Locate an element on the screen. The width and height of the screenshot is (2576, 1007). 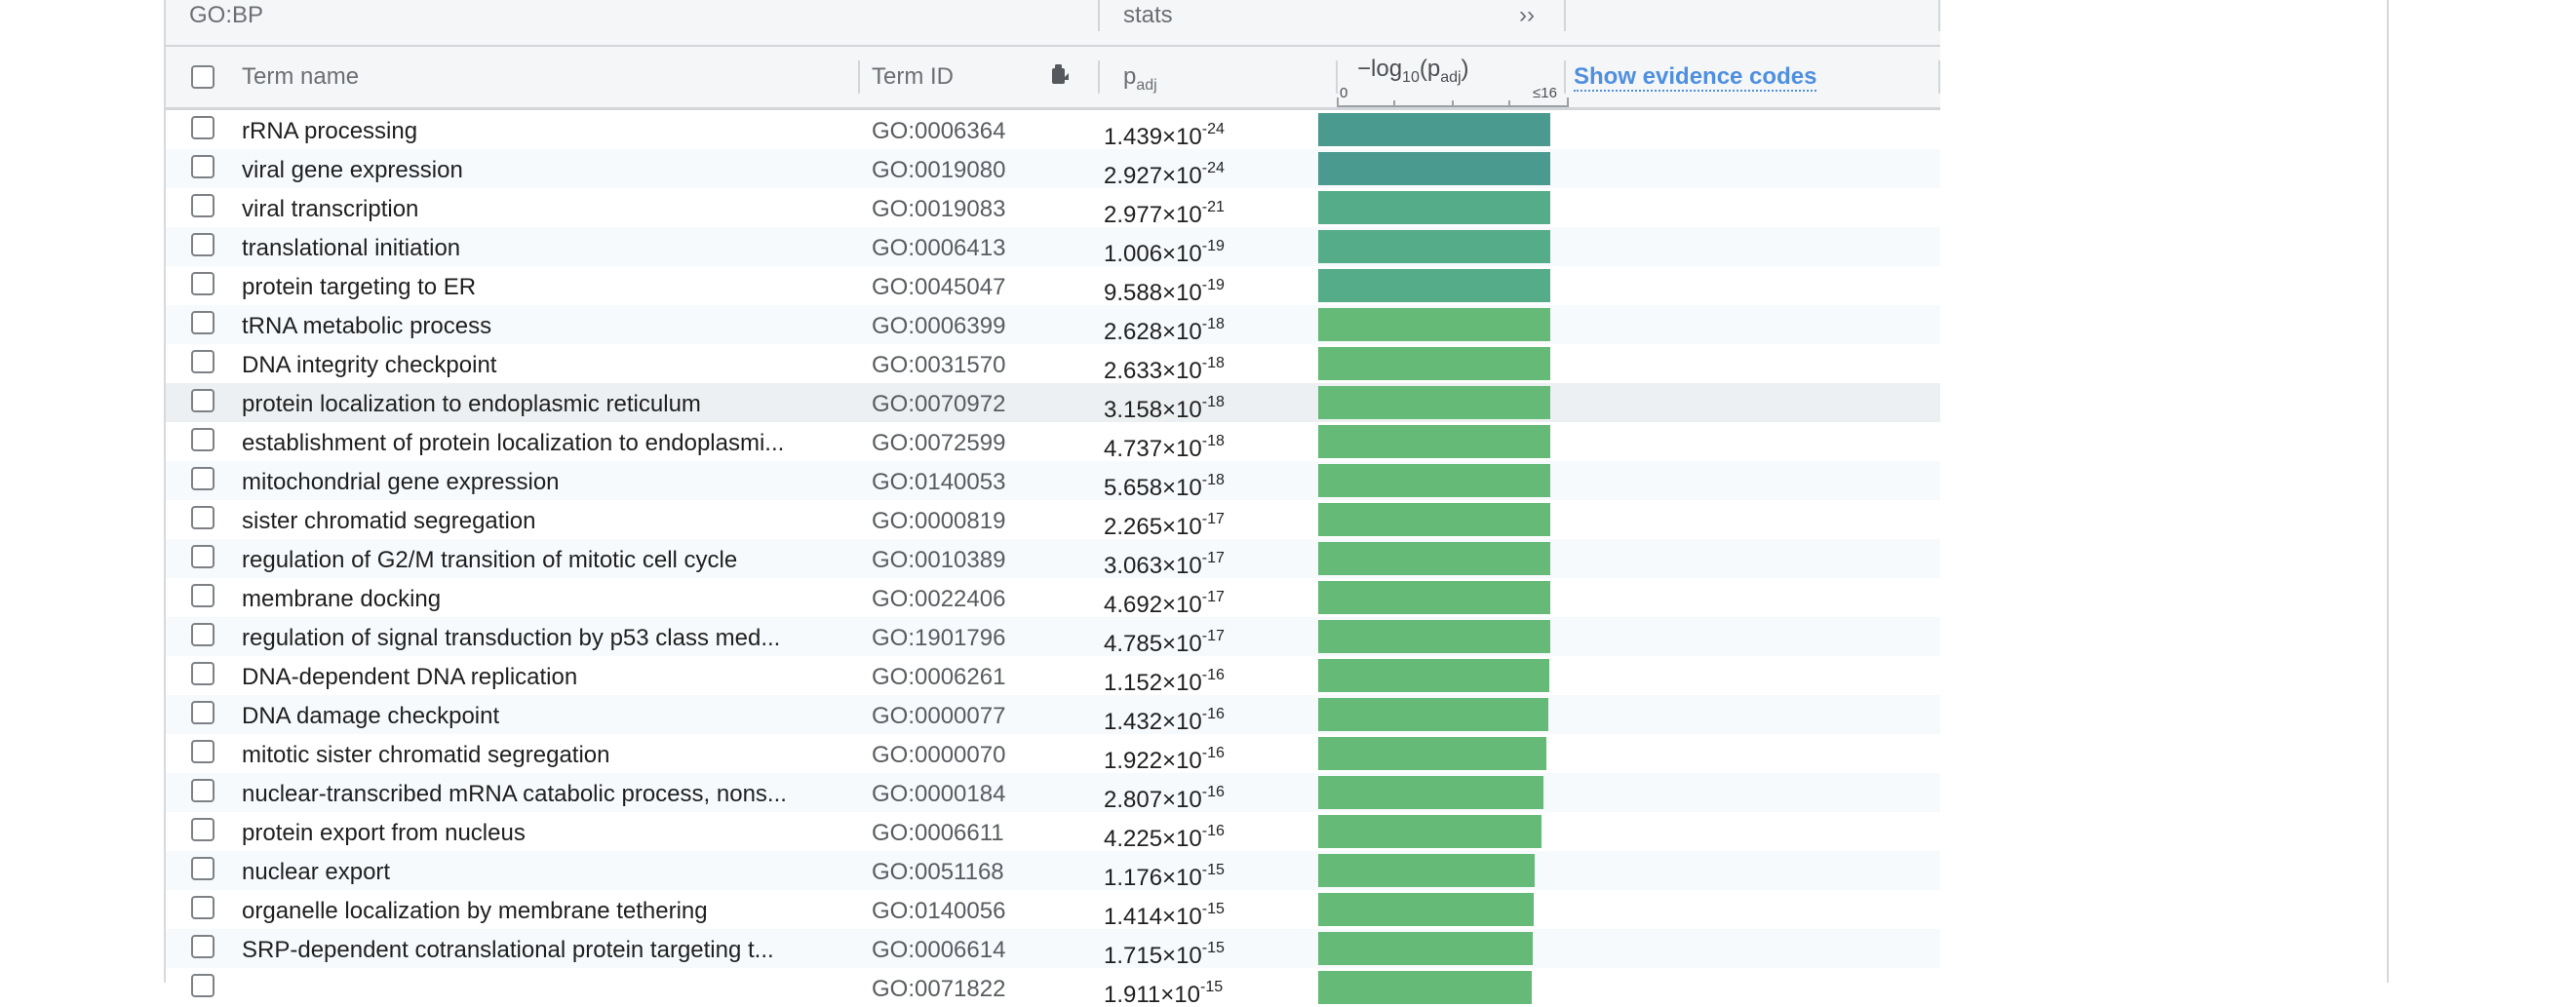
term-id: GO:0071822 is located at coordinates (969, 987).